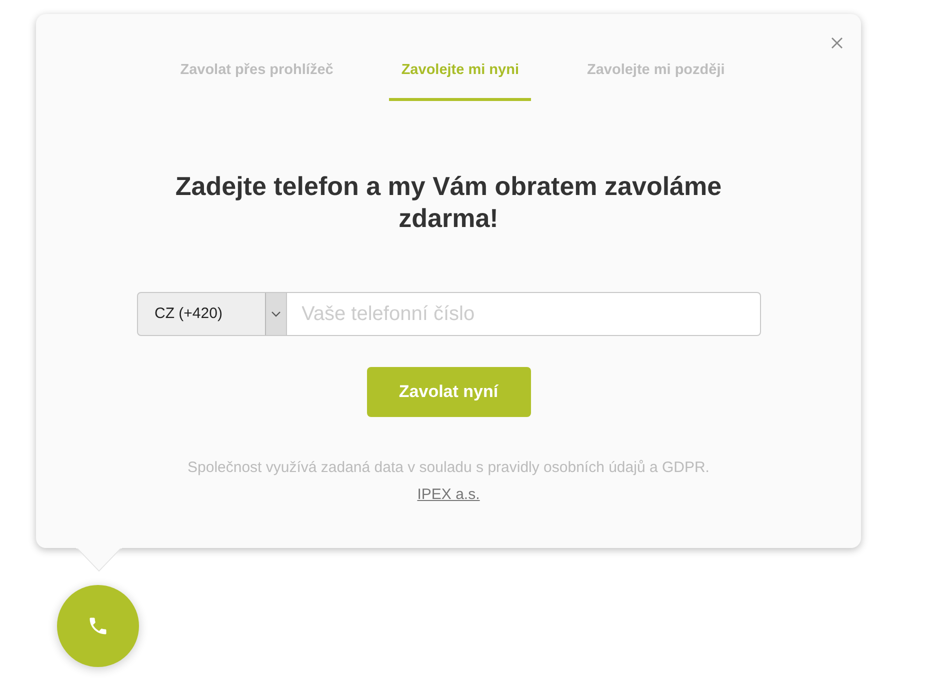 This screenshot has height=700, width=950. I want to click on tab: Zavolejte mi nyni, so click(460, 77).